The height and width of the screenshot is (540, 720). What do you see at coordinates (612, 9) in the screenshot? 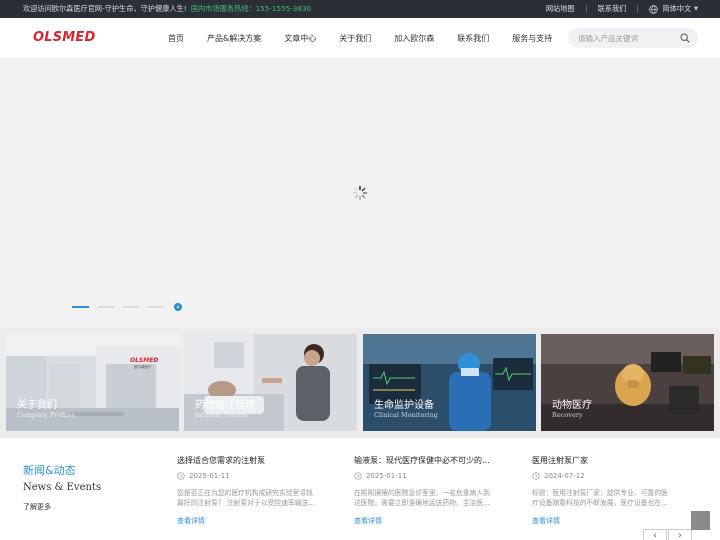
I see `contact-link: 联系我们` at bounding box center [612, 9].